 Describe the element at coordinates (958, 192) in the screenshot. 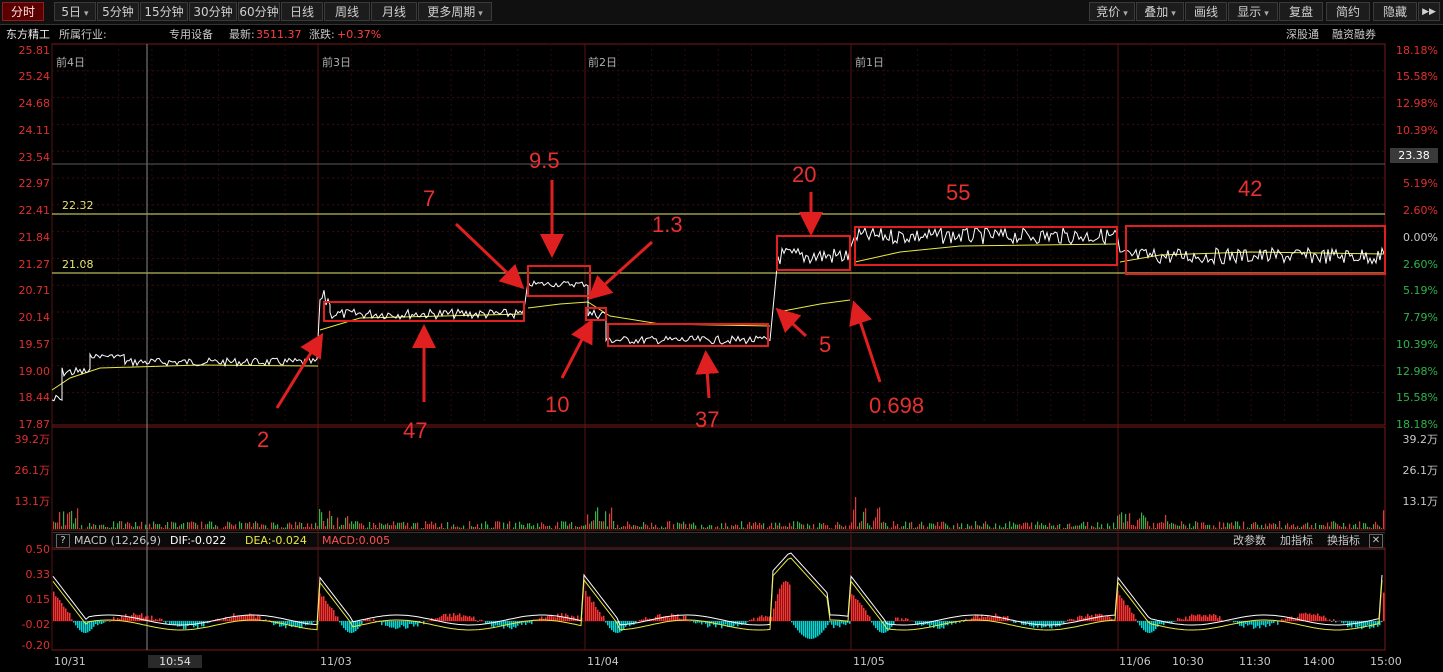

I see `annotation-label: 55` at that location.